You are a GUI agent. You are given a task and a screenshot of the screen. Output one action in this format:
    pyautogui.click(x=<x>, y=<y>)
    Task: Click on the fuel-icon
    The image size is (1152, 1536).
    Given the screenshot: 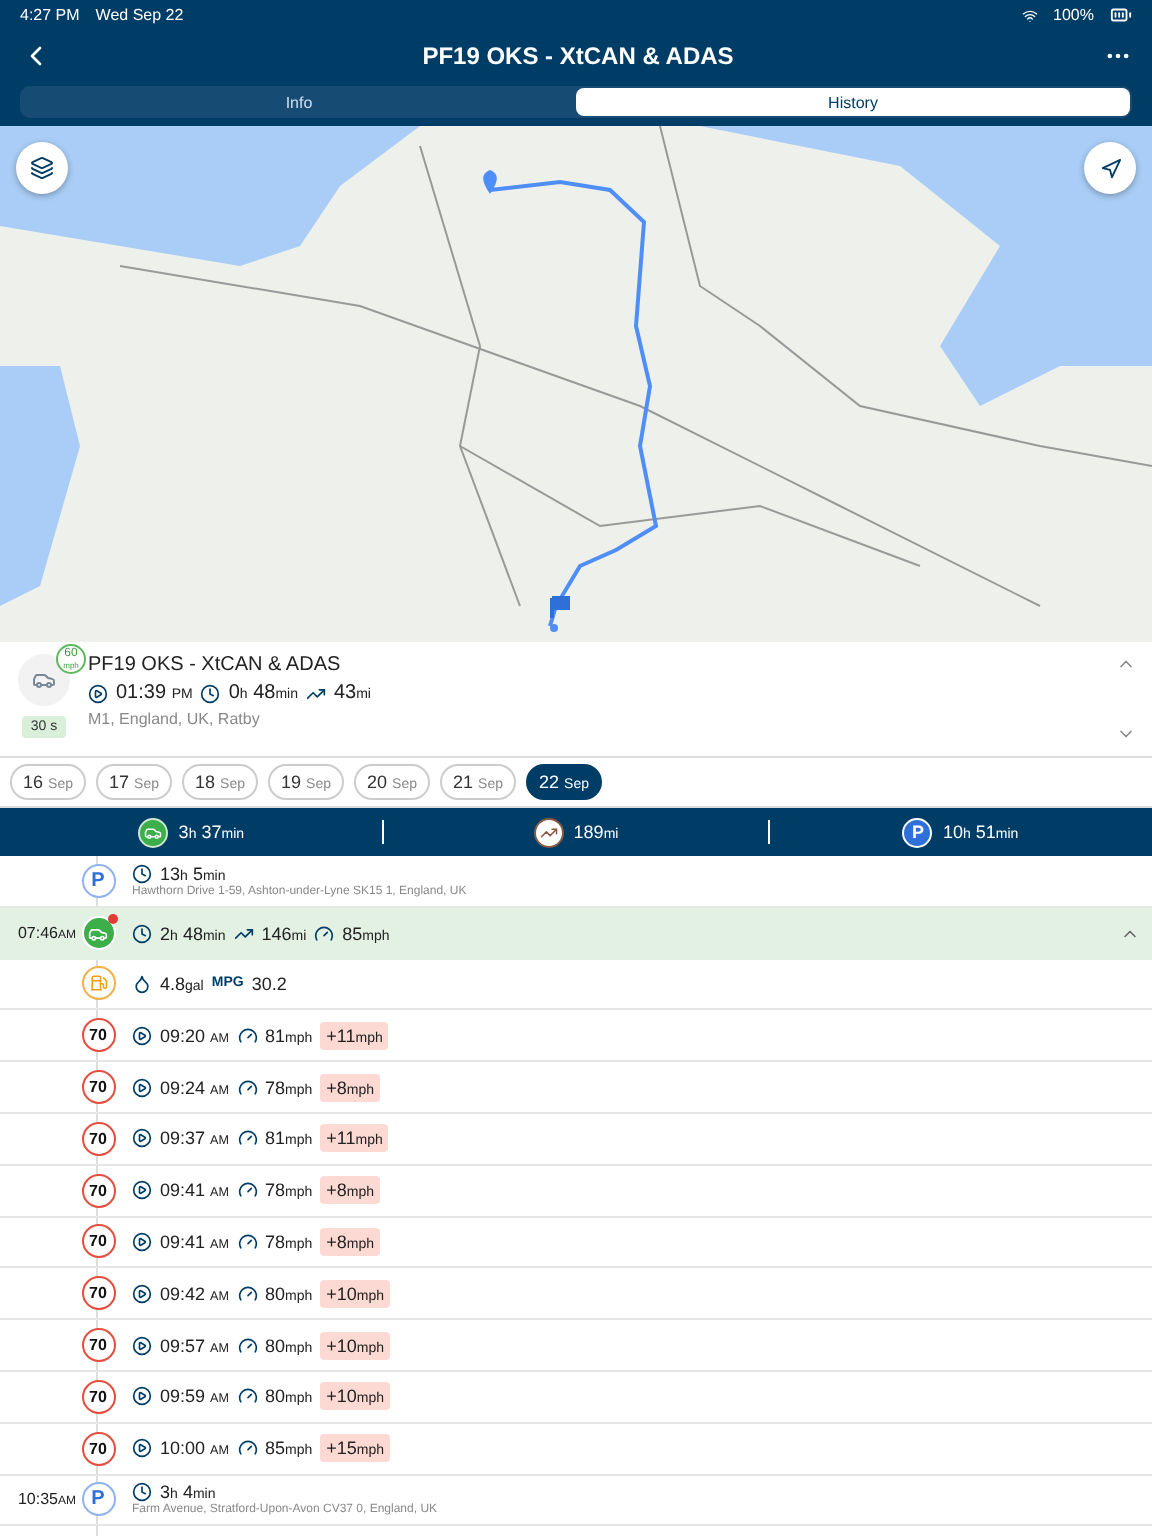 What is the action you would take?
    pyautogui.click(x=98, y=983)
    